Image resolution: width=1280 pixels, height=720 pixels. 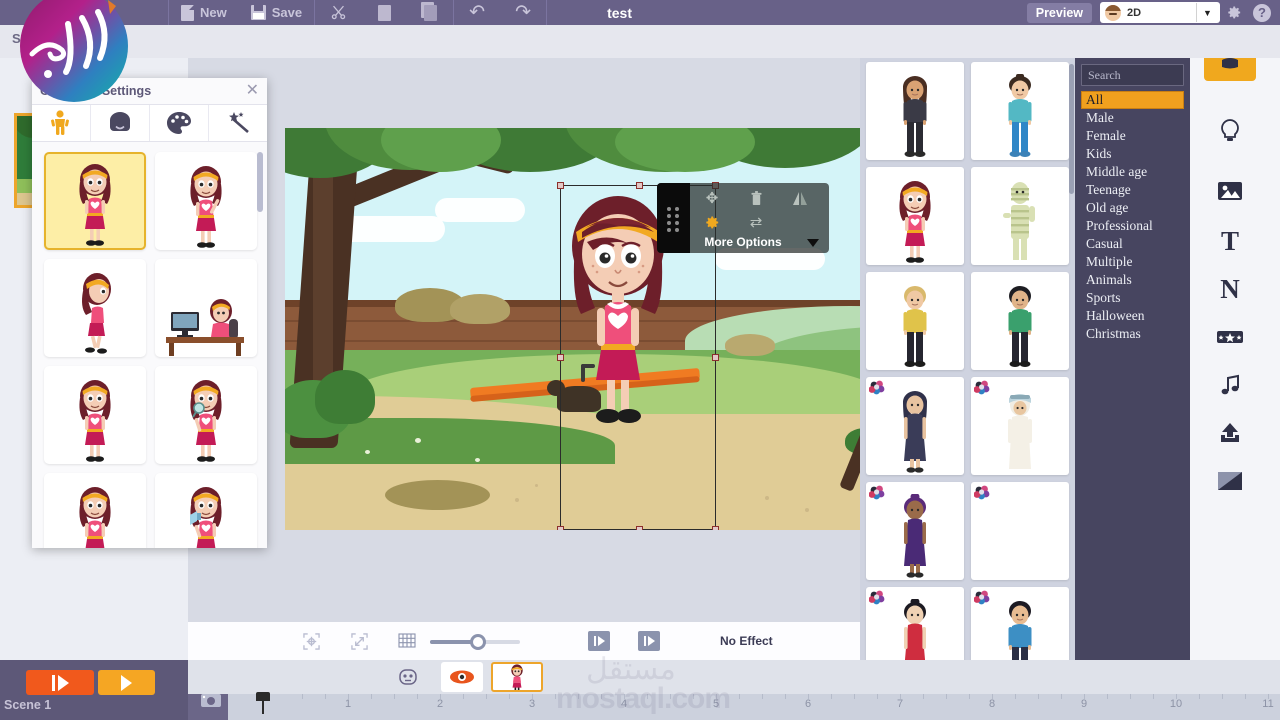 What do you see at coordinates (715, 528) in the screenshot?
I see `resize-handle-se` at bounding box center [715, 528].